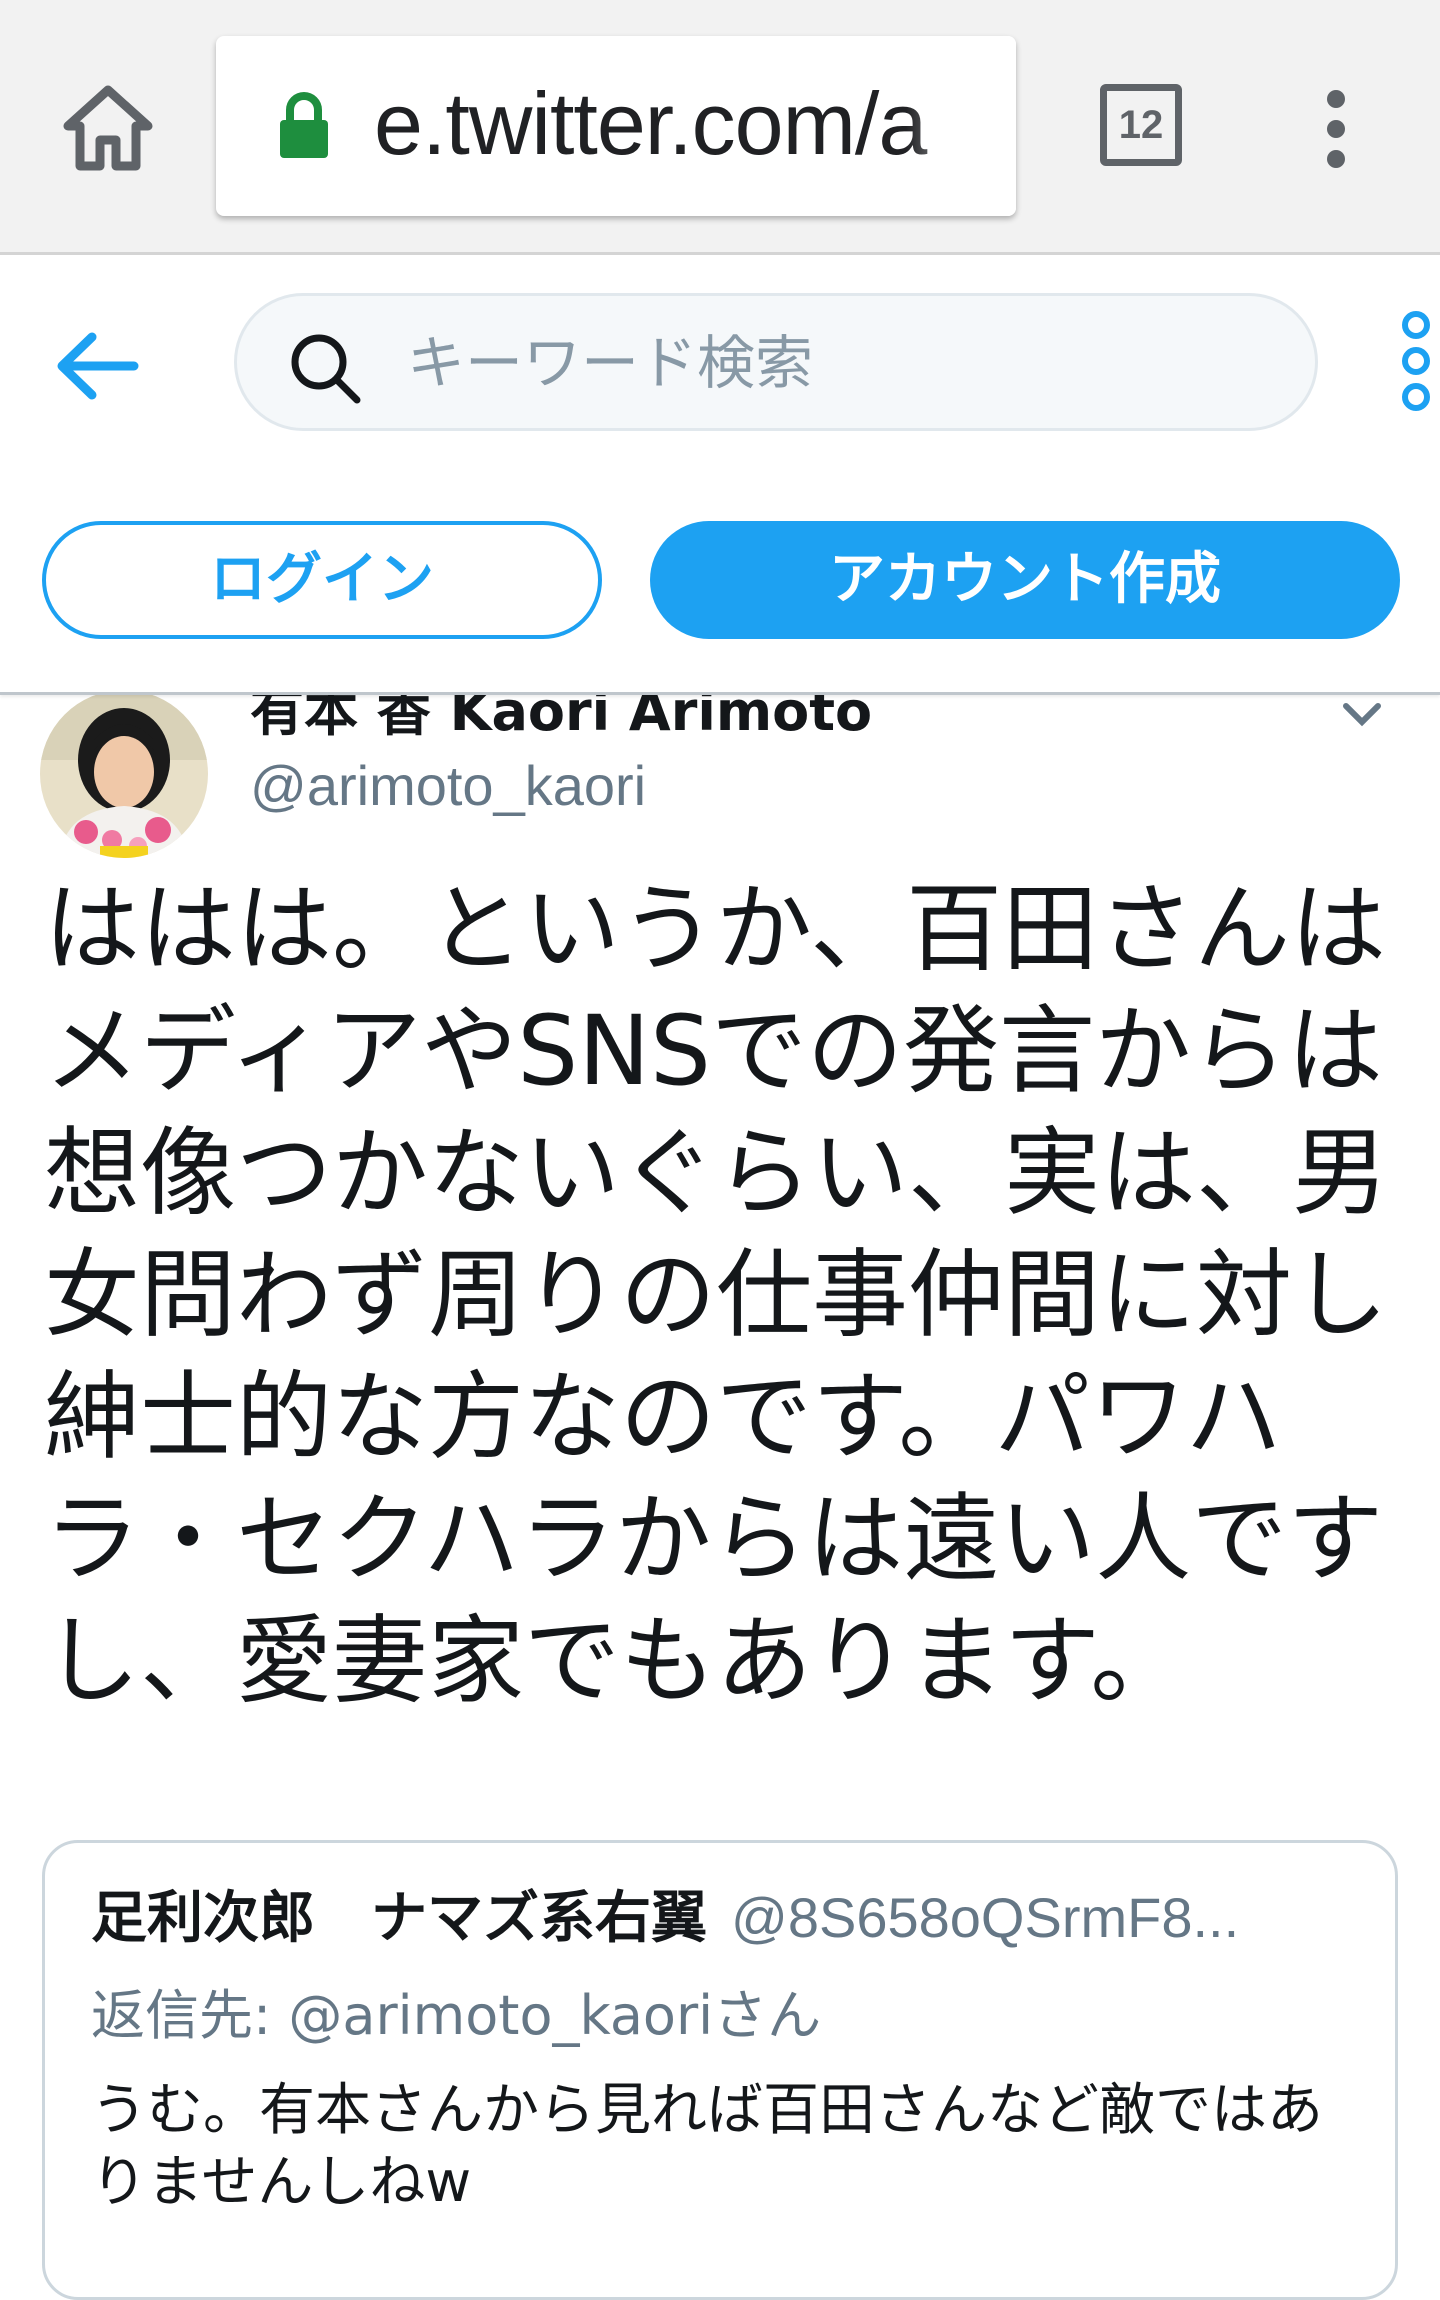 This screenshot has height=2300, width=1440. I want to click on browser-toolbar: e.twitter.com/a 12, so click(720, 127).